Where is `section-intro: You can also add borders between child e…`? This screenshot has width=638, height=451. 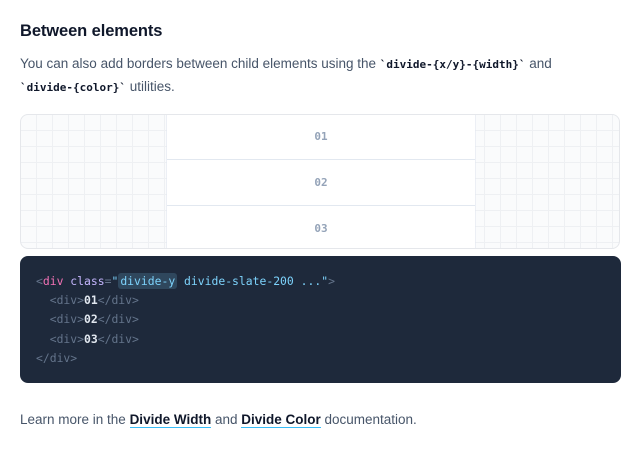 section-intro: You can also add borders between child e… is located at coordinates (320, 76).